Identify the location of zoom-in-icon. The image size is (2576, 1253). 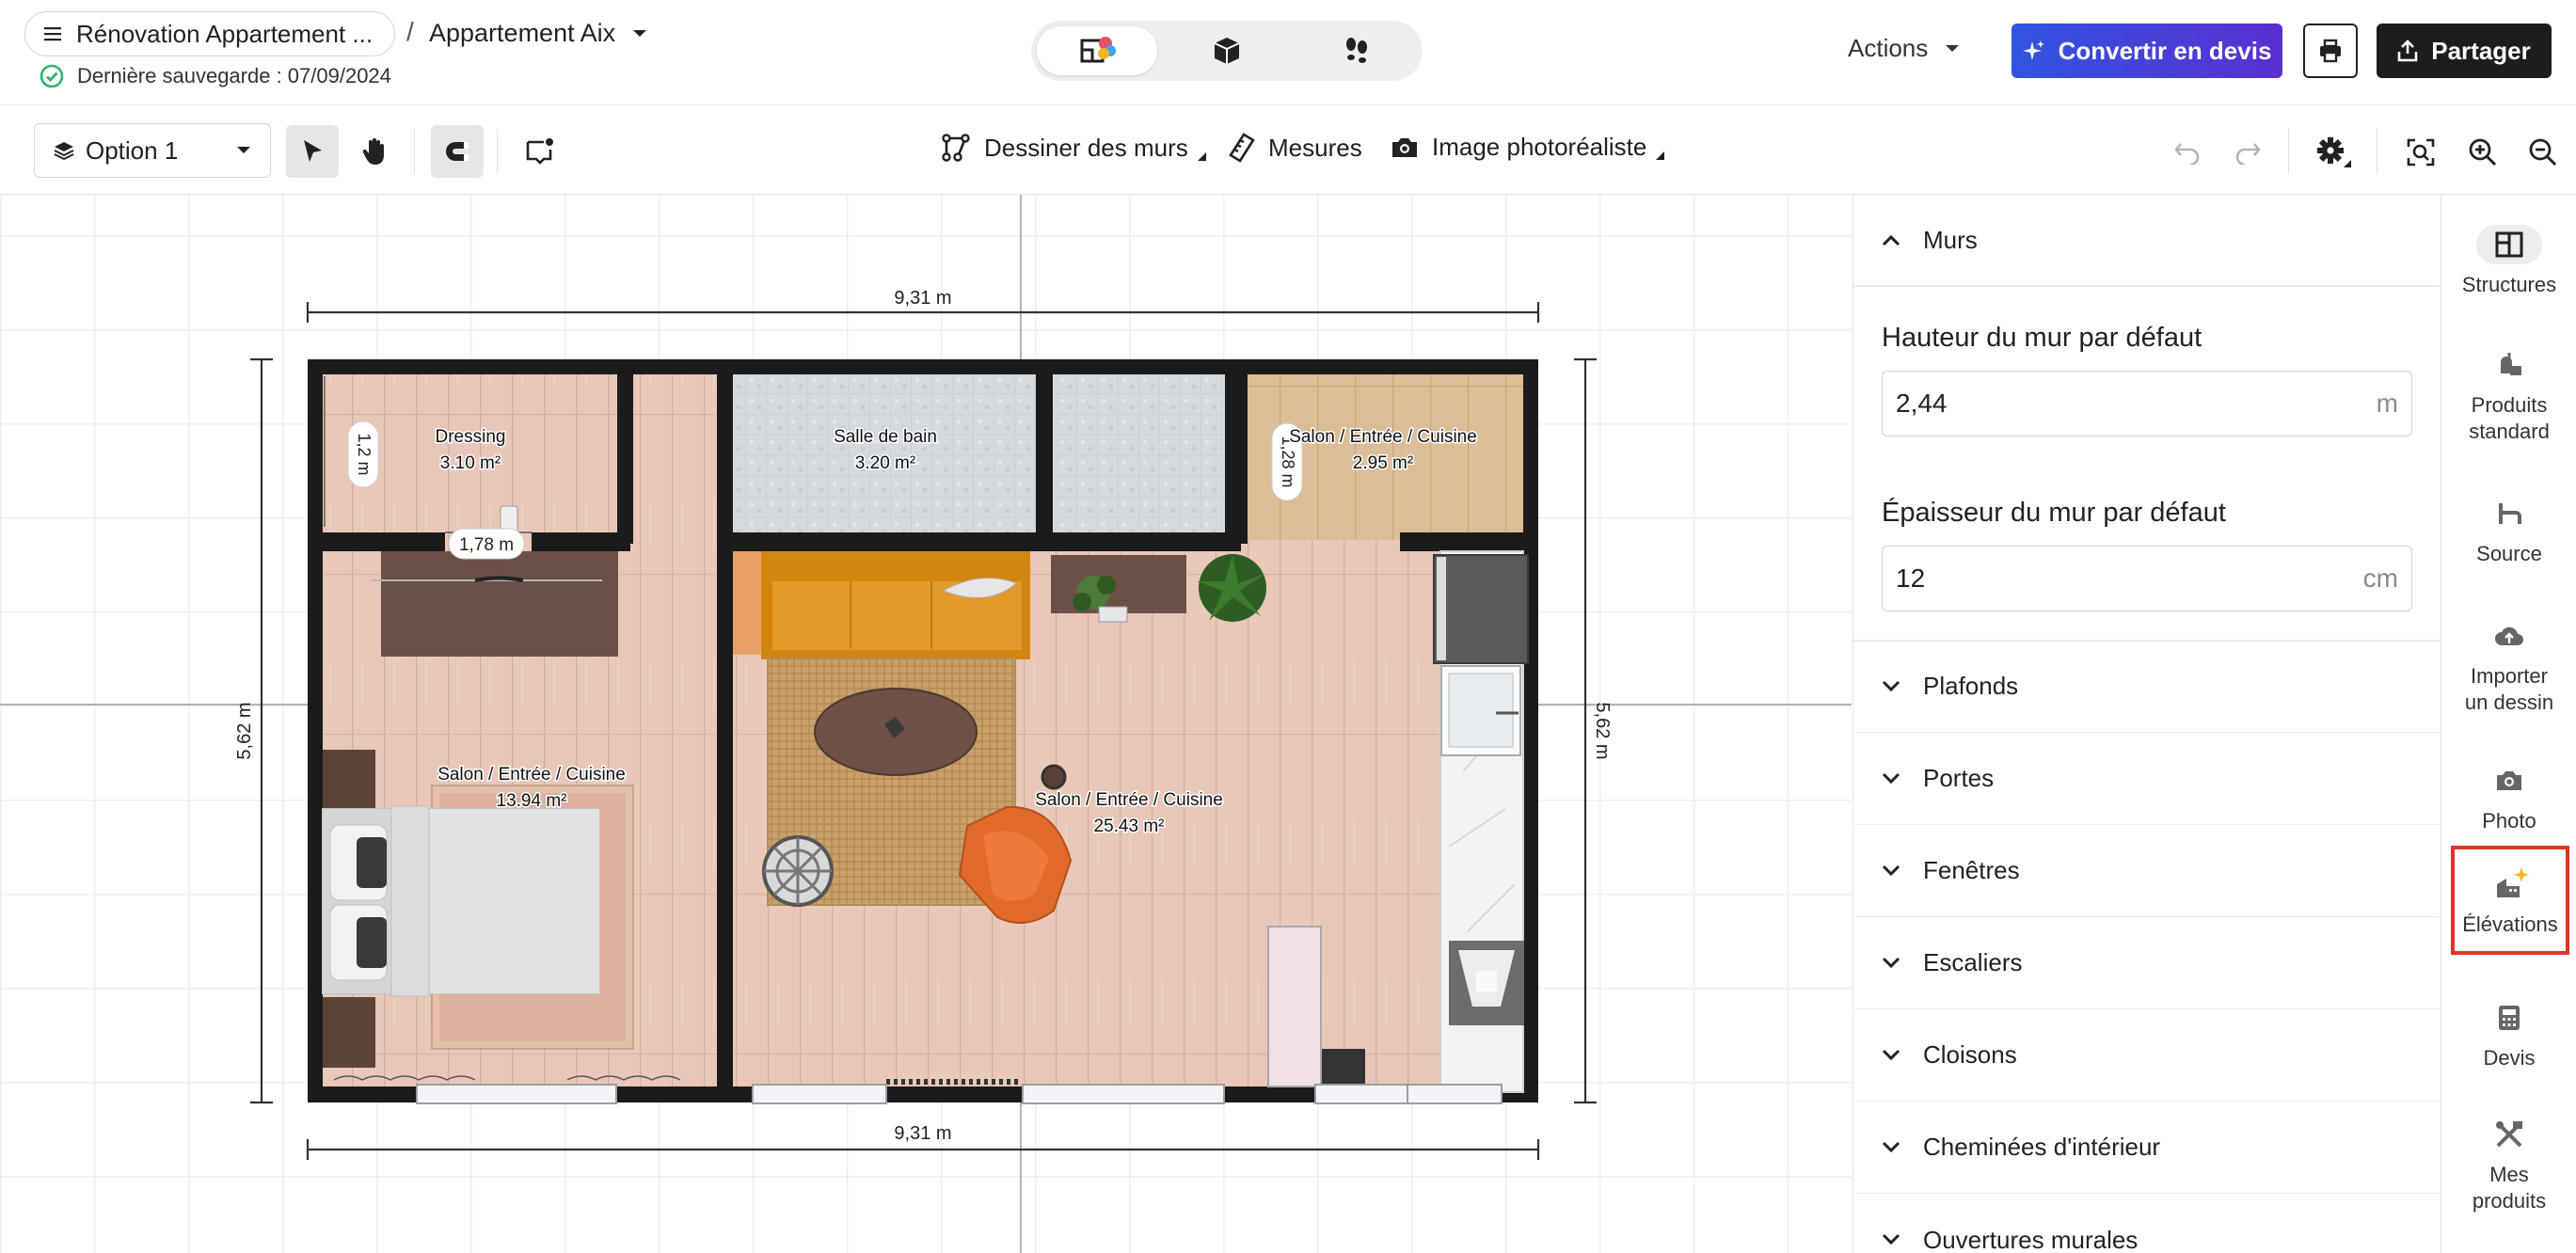
(2483, 152).